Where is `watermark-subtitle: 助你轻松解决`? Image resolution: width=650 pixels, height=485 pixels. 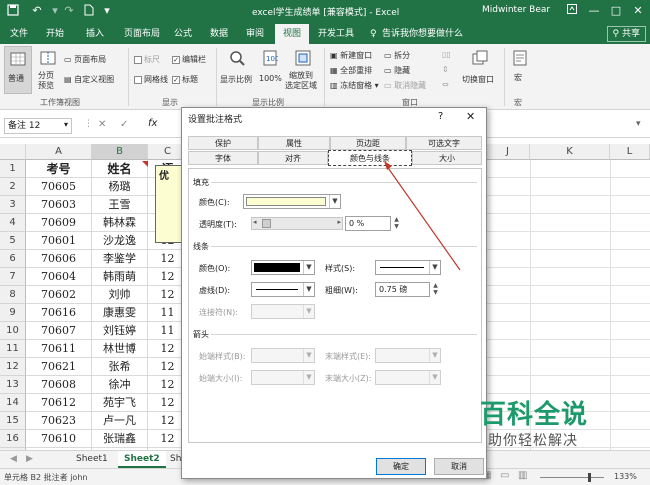
watermark-subtitle: 助你轻松解决 is located at coordinates (533, 441).